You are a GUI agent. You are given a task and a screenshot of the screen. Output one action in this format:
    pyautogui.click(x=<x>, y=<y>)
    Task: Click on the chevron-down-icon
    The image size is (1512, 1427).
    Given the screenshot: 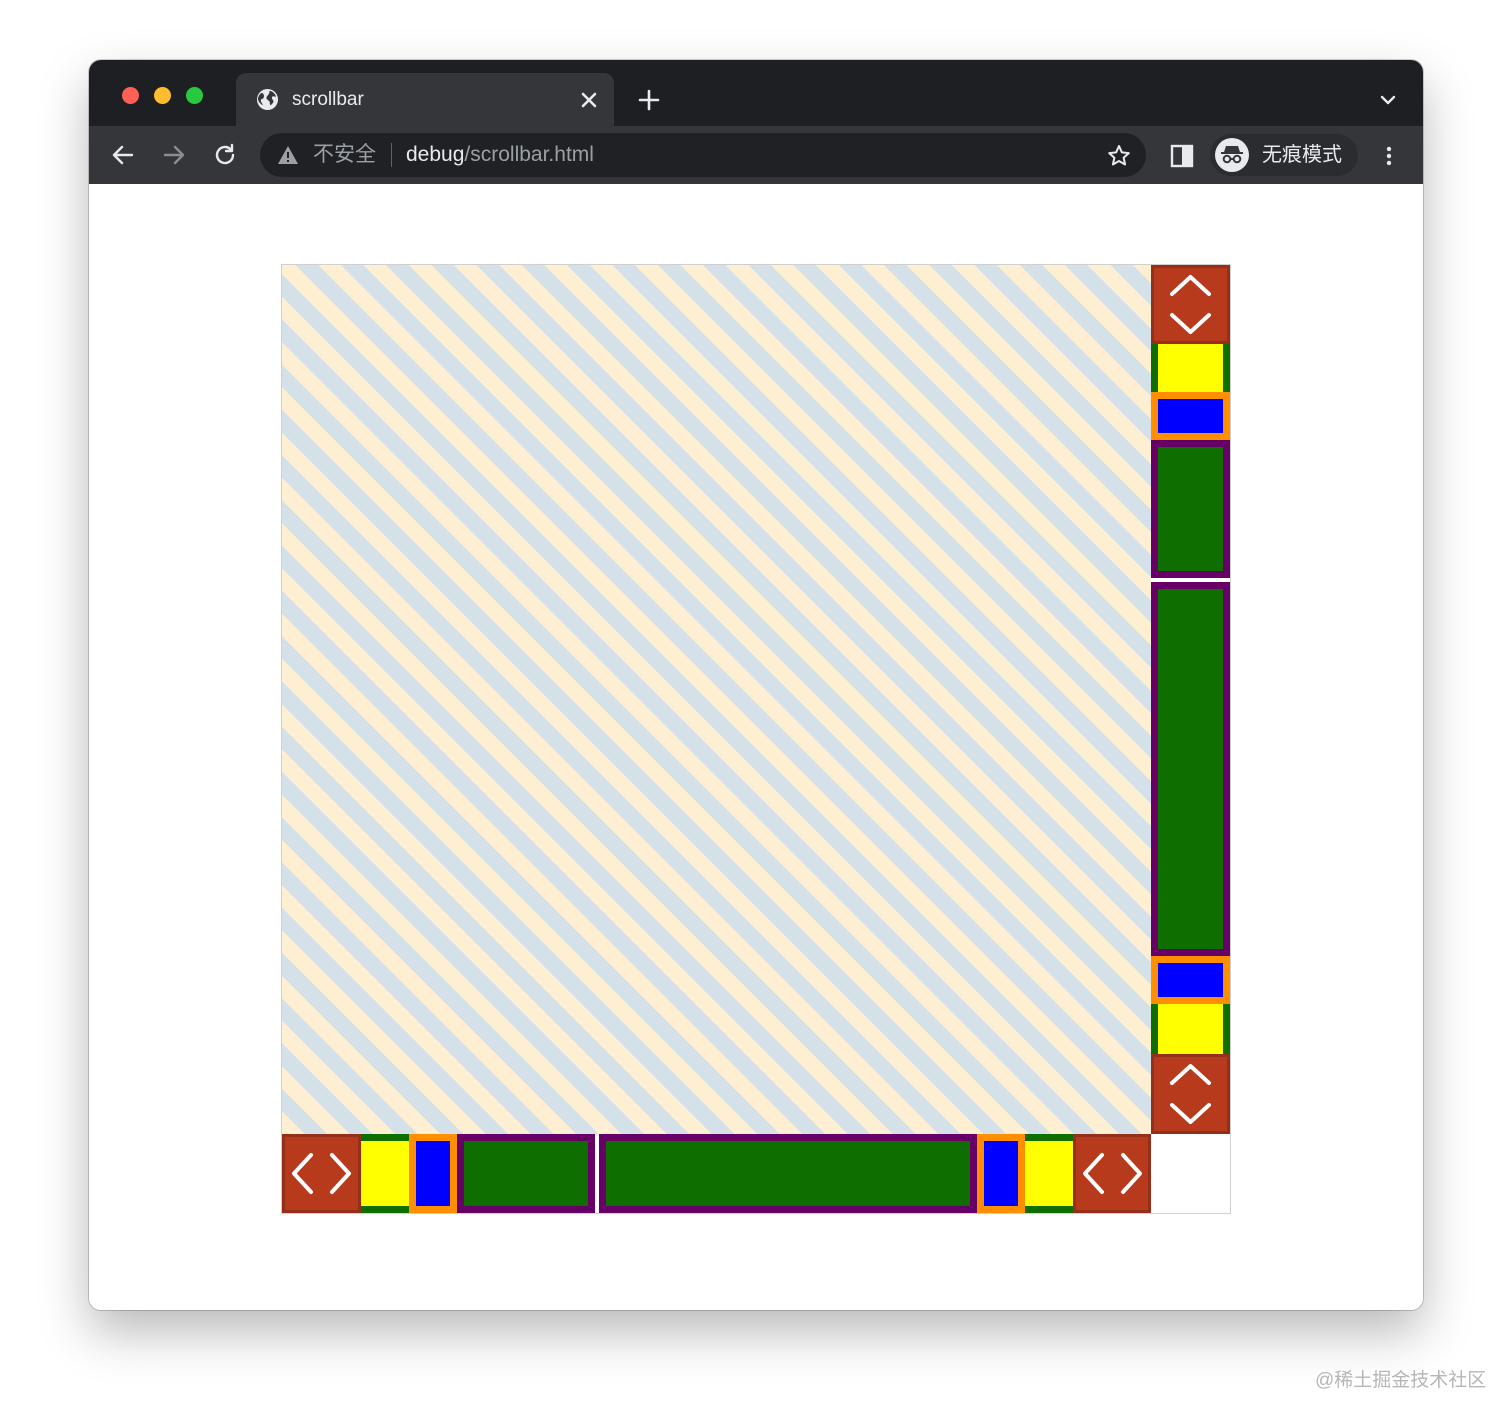 What is the action you would take?
    pyautogui.click(x=1388, y=100)
    